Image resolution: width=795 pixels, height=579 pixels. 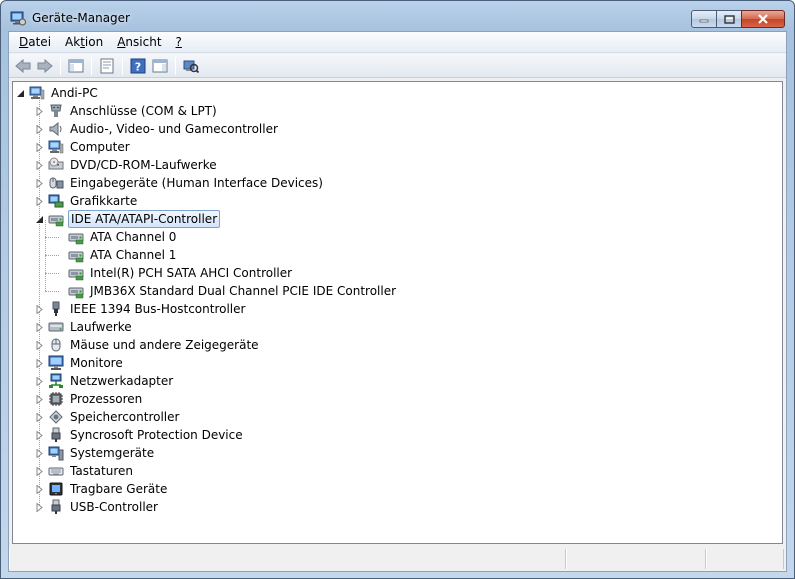 What do you see at coordinates (160, 66) in the screenshot?
I see `show-action-pane-button` at bounding box center [160, 66].